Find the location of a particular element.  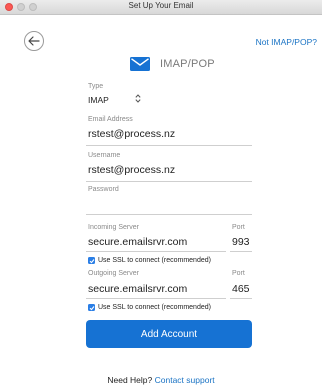

password-label: Password is located at coordinates (103, 189).